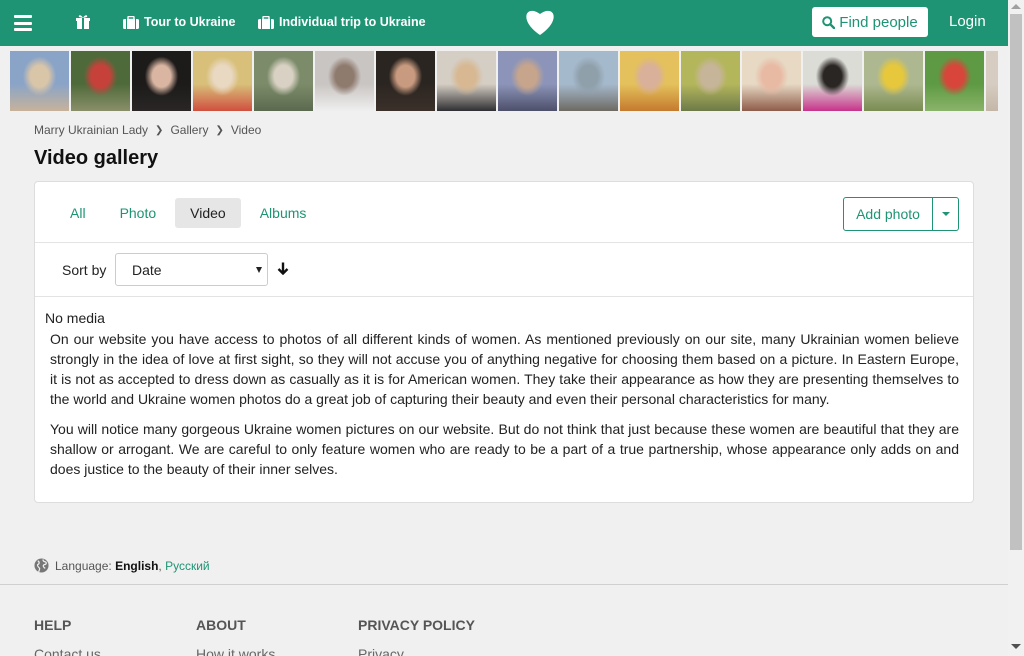 The image size is (1024, 656). Describe the element at coordinates (221, 625) in the screenshot. I see `footer-about-heading: ABOUT` at that location.